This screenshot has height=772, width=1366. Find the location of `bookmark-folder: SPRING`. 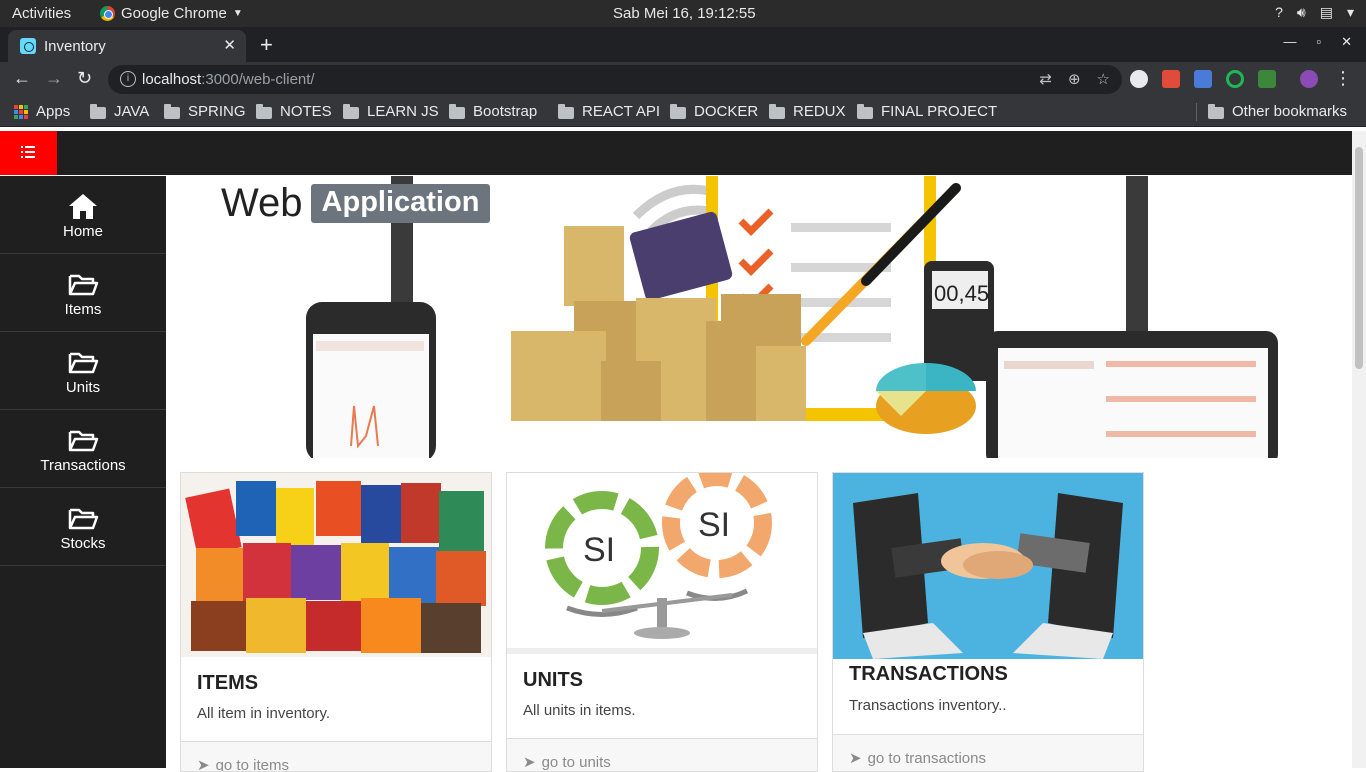

bookmark-folder: SPRING is located at coordinates (205, 111).